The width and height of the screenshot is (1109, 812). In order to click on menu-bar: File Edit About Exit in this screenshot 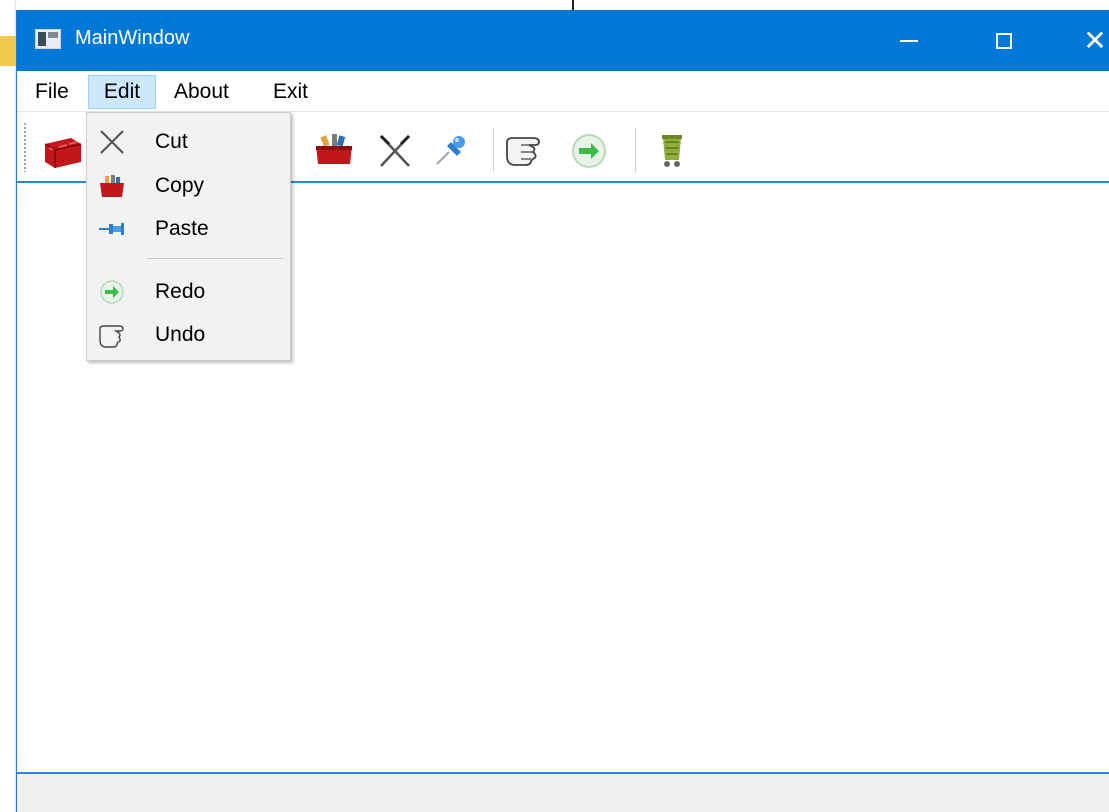, I will do `click(563, 91)`.